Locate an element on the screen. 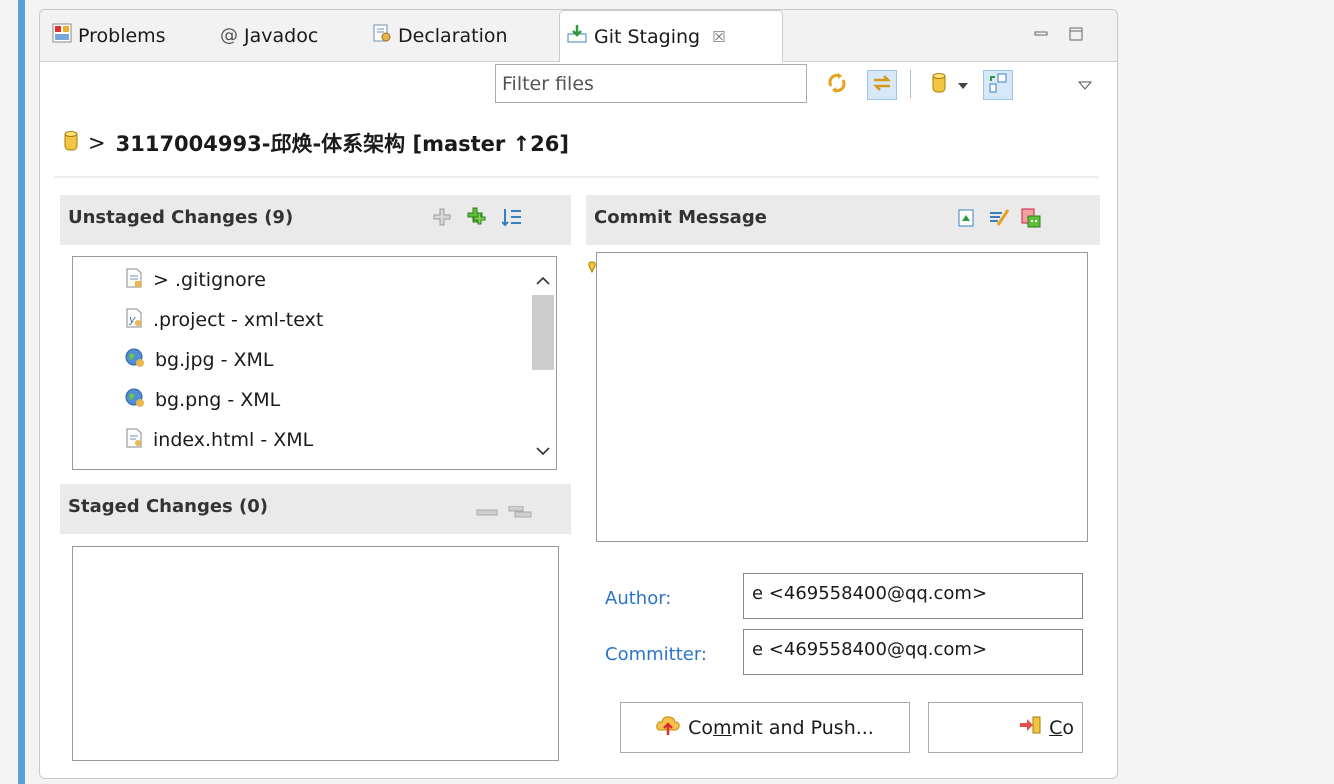  file-label: bg.jpg - XML is located at coordinates (214, 360).